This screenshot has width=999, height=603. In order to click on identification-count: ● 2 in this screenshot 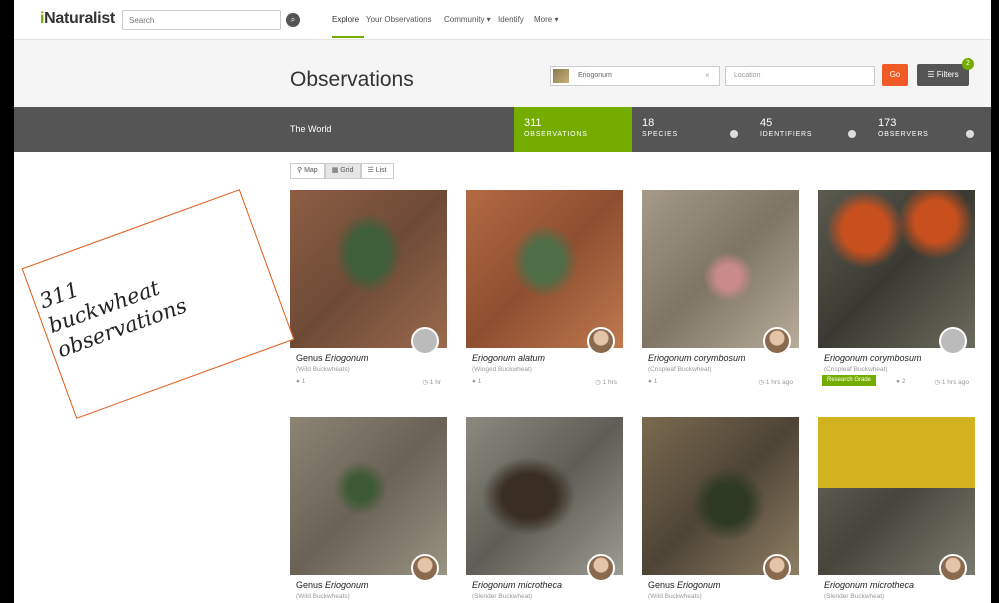, I will do `click(901, 381)`.